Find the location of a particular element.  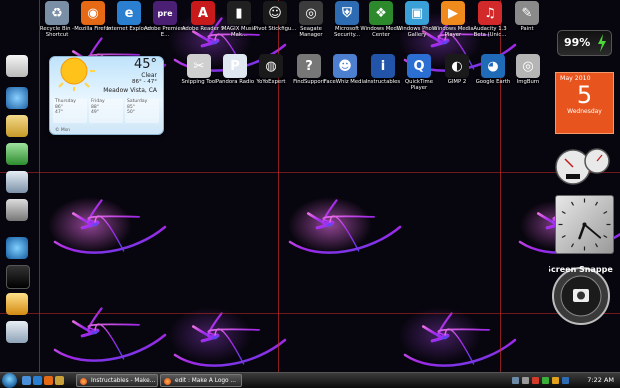

dock-folder-green-icon is located at coordinates (17, 154).